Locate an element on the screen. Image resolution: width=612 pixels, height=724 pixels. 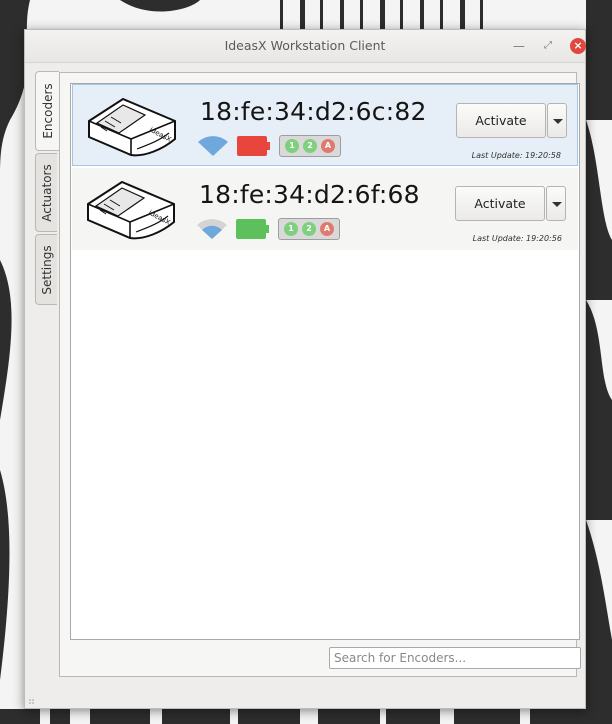
minimize-icon: — is located at coordinates (519, 46).